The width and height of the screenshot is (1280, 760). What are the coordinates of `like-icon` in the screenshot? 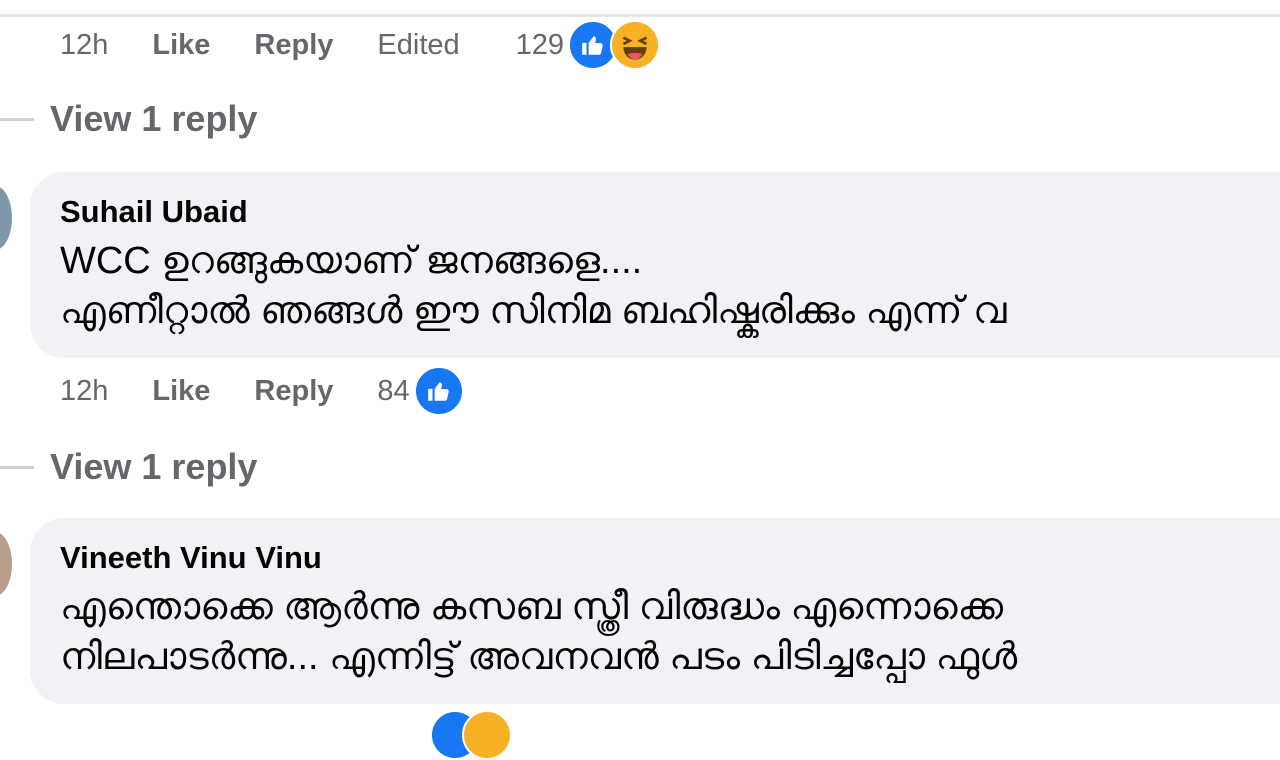 It's located at (438, 391).